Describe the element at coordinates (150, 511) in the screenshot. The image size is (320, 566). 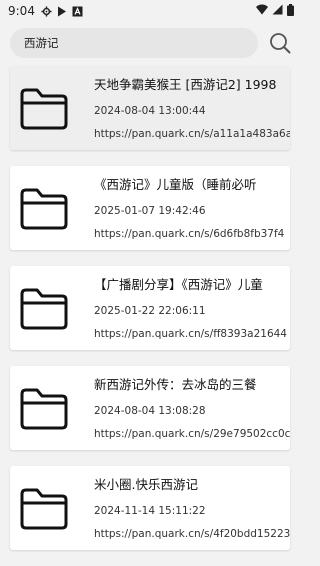
I see `result-date: 2024-11-14 15:11:22` at that location.